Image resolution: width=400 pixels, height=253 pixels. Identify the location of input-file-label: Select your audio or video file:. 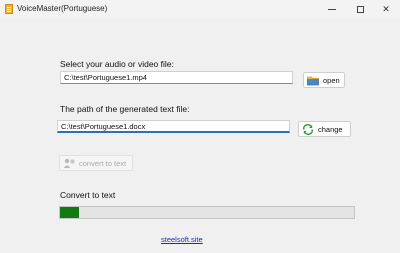
(117, 64).